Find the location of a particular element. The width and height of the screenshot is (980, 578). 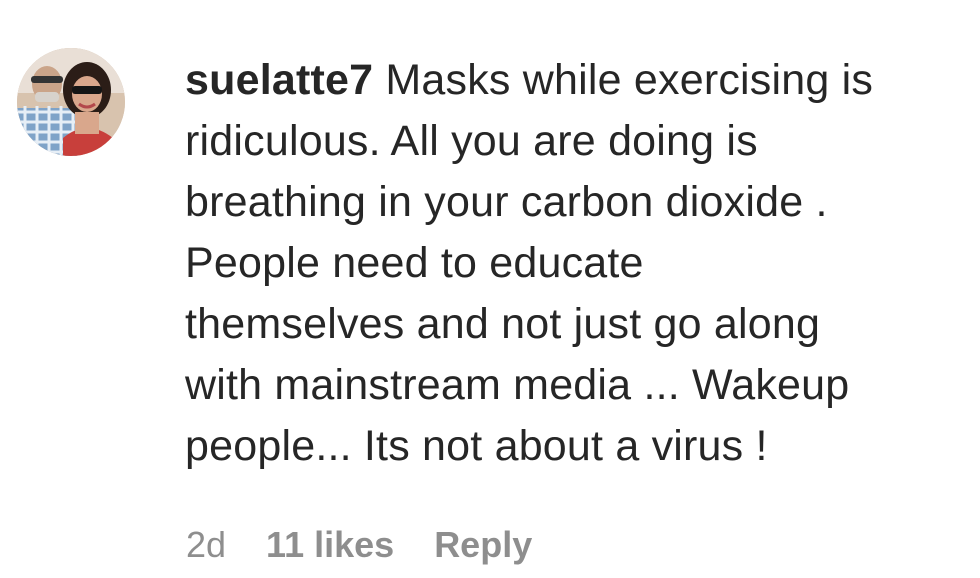

comment-line: with mainstream media ... Wakeup is located at coordinates (517, 385).